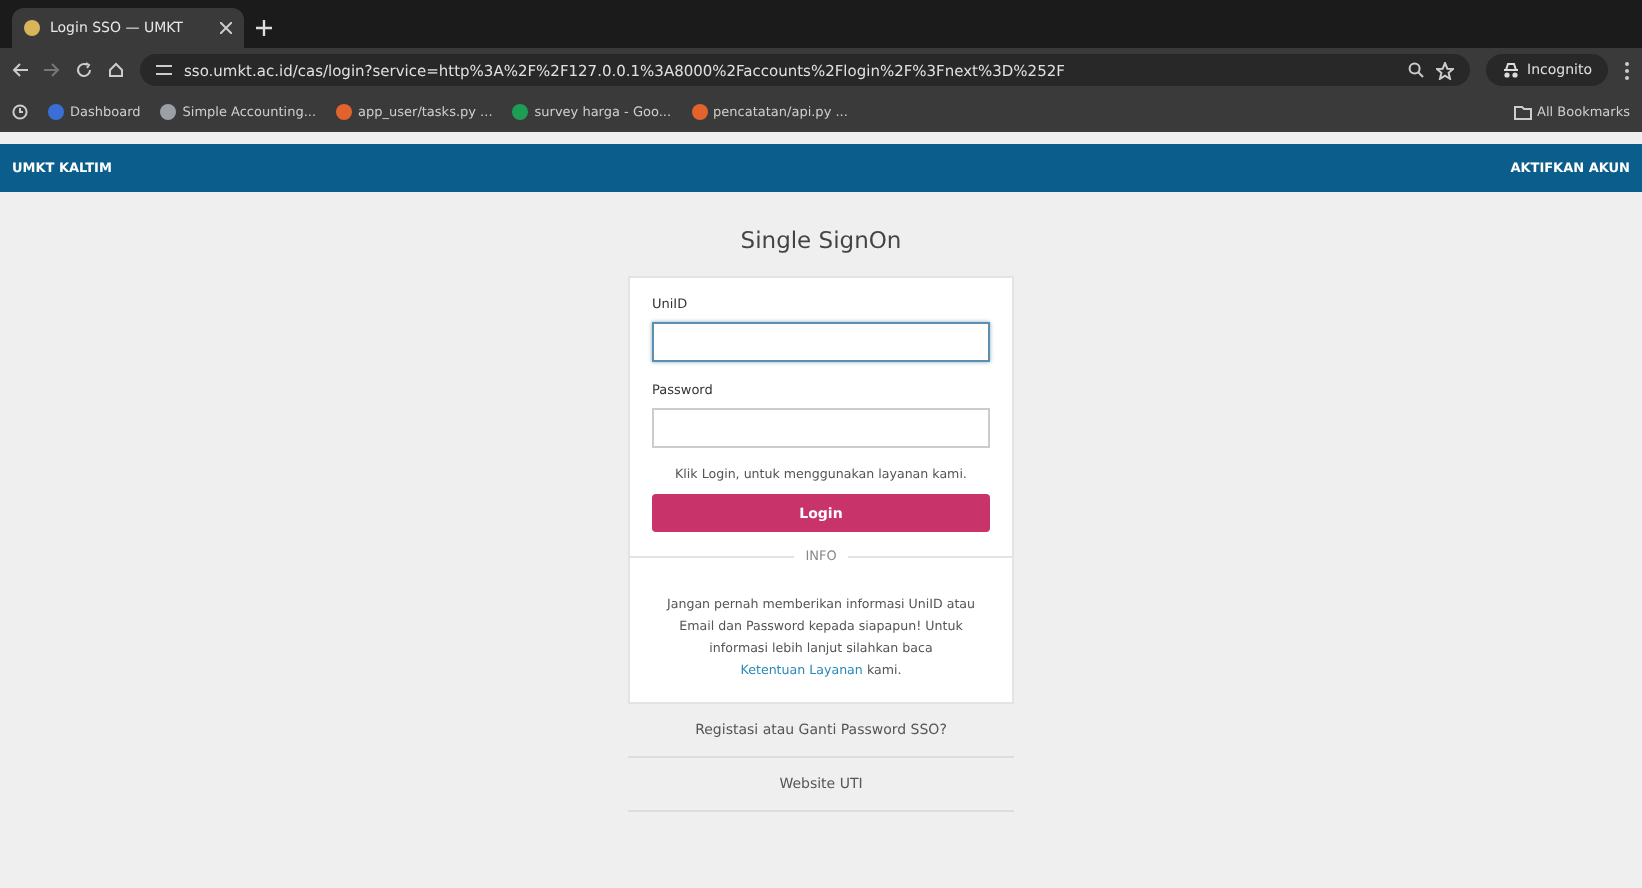 The image size is (1642, 888). Describe the element at coordinates (821, 240) in the screenshot. I see `page-title: Single SignOn` at that location.